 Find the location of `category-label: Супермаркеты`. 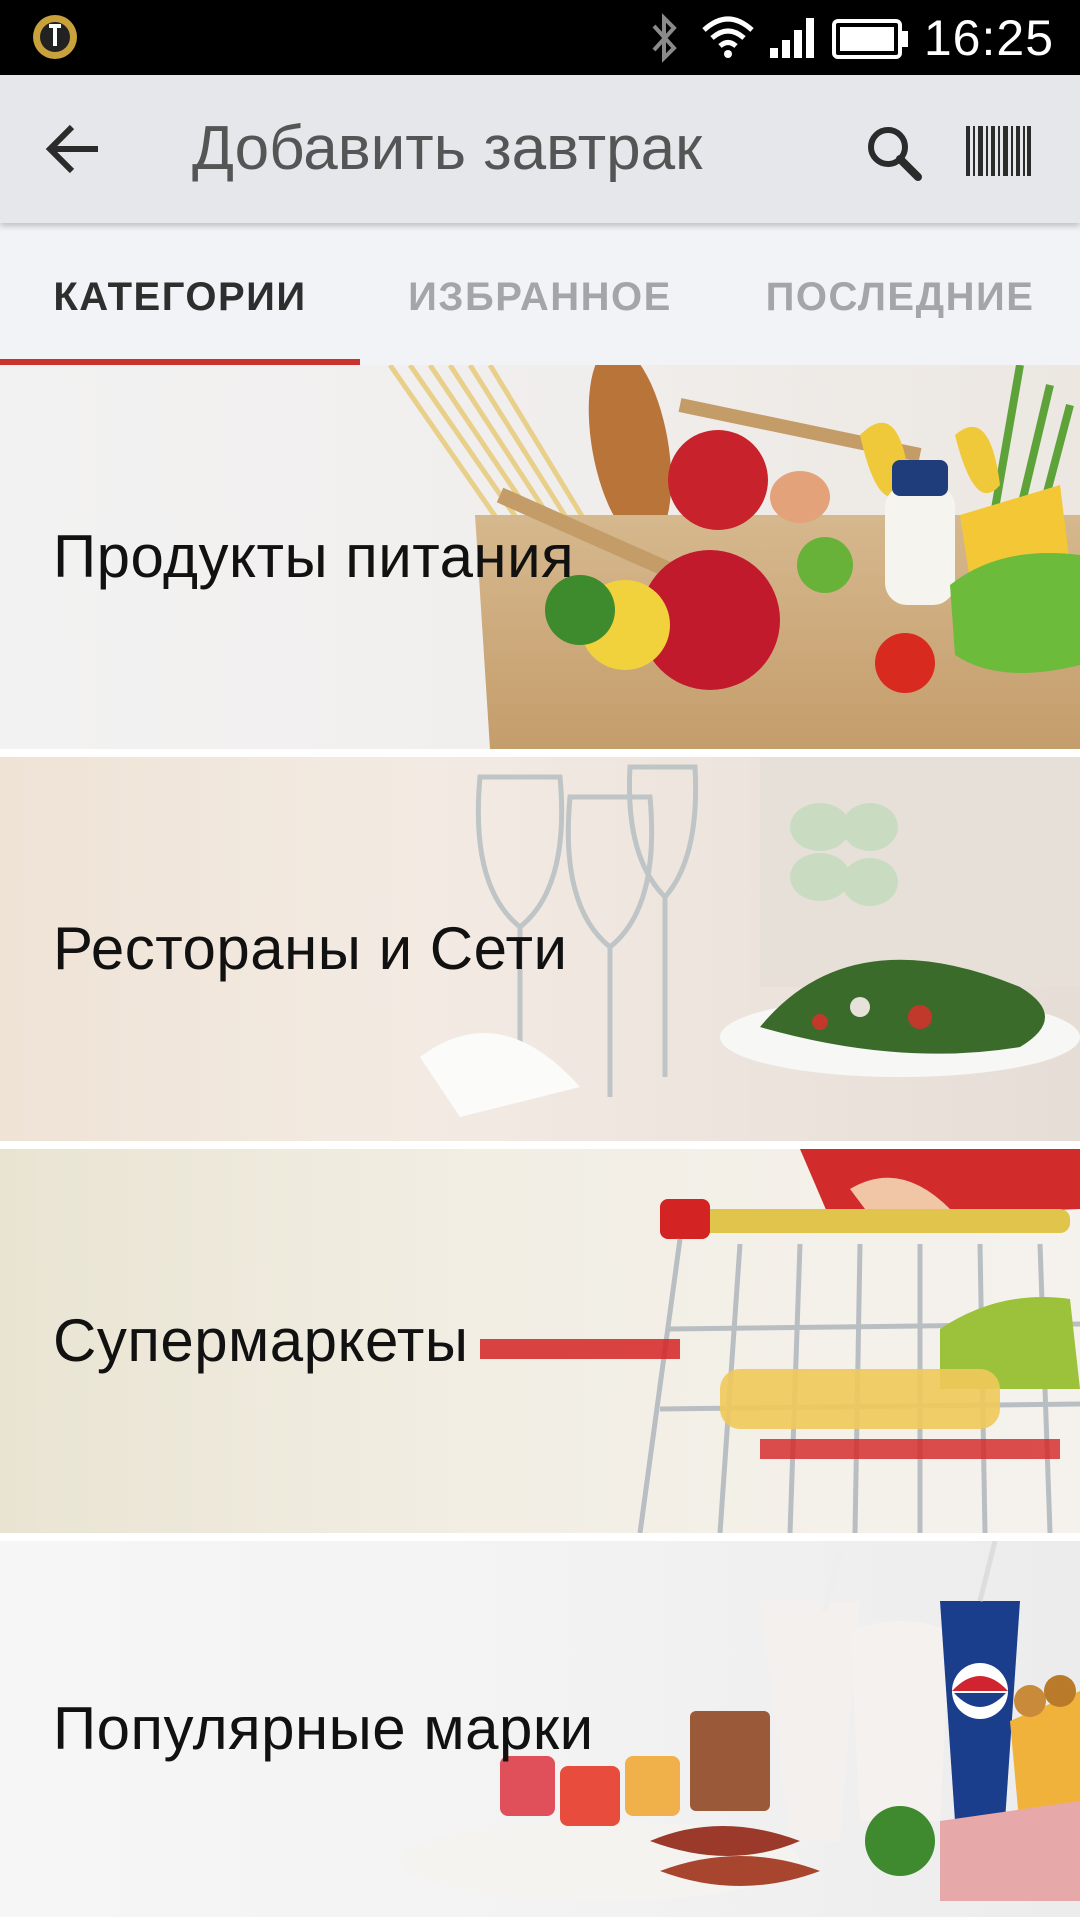

category-label: Супермаркеты is located at coordinates (261, 1340).